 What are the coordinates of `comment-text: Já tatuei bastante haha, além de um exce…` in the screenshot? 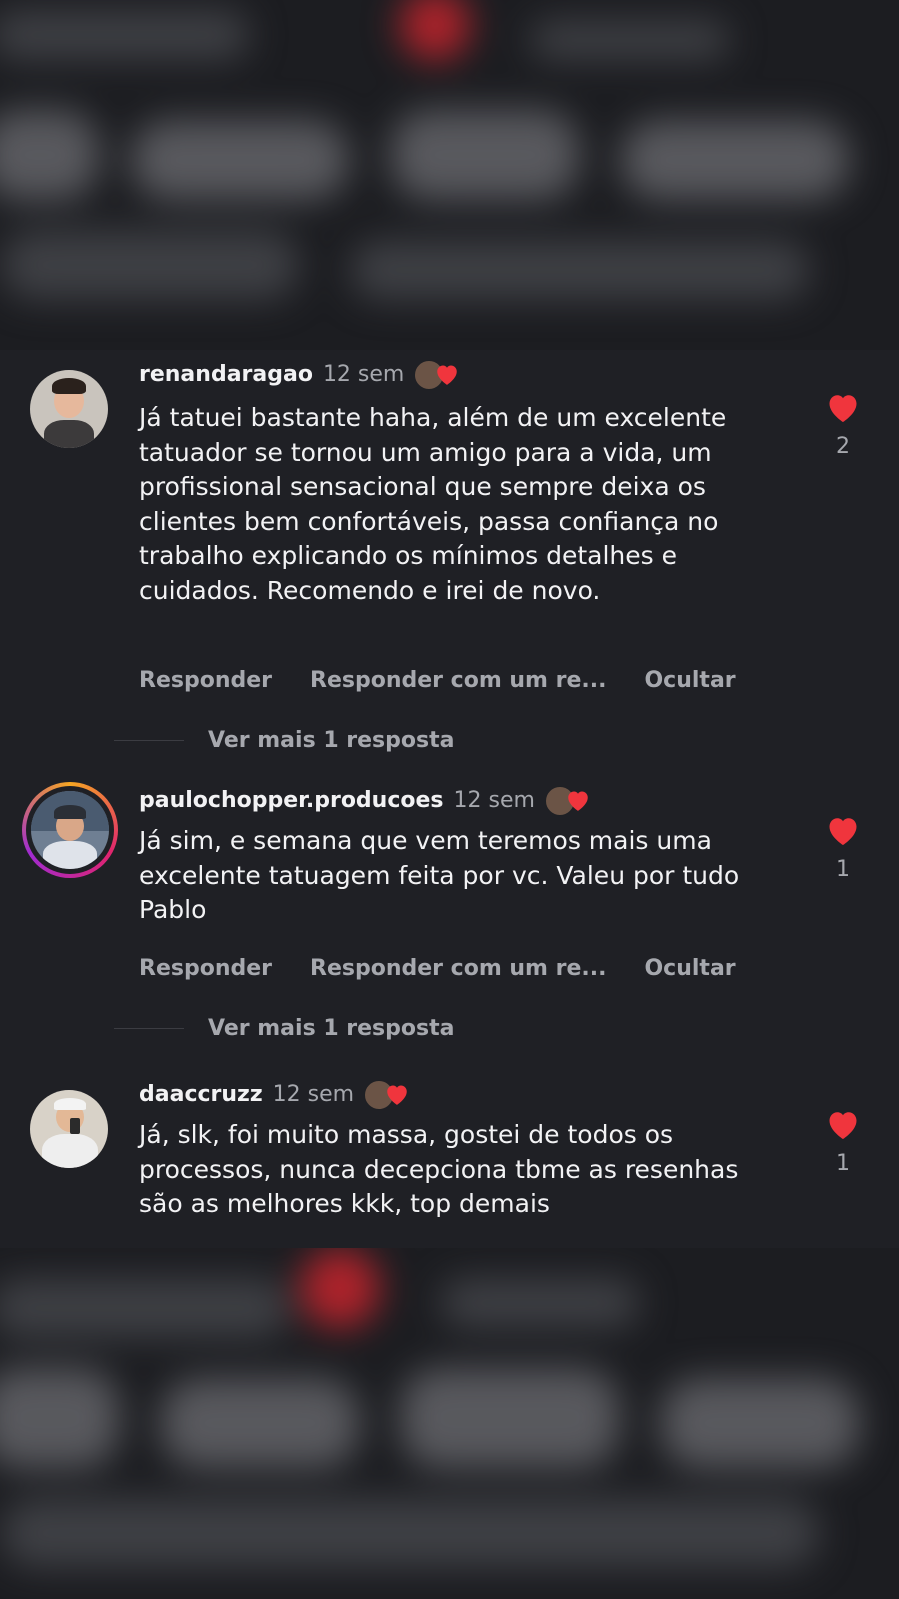 It's located at (433, 504).